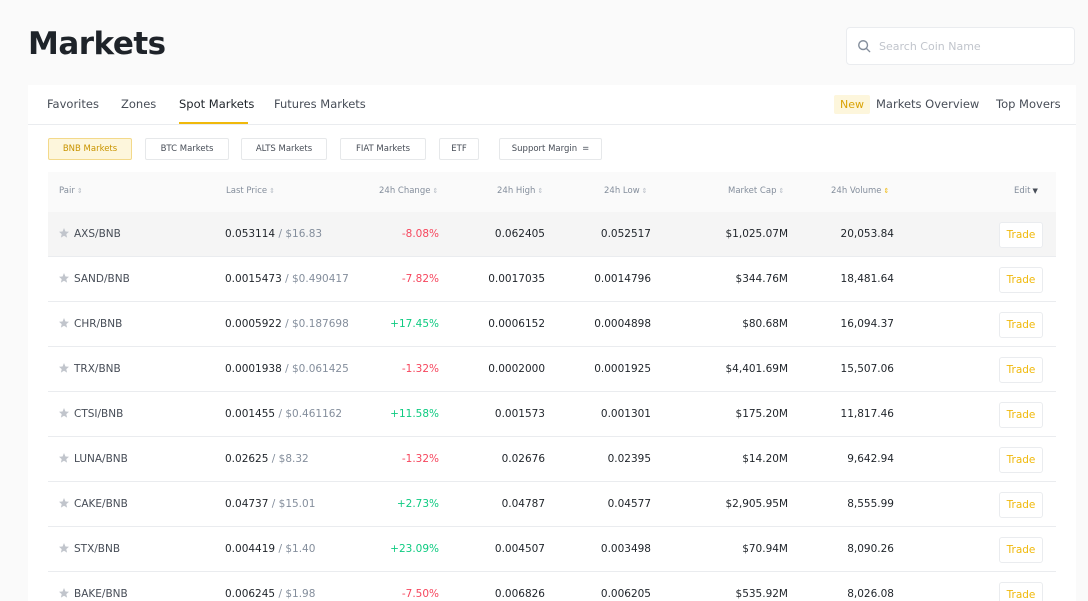 The height and width of the screenshot is (601, 1088). I want to click on change-24h: -7.50%, so click(420, 594).